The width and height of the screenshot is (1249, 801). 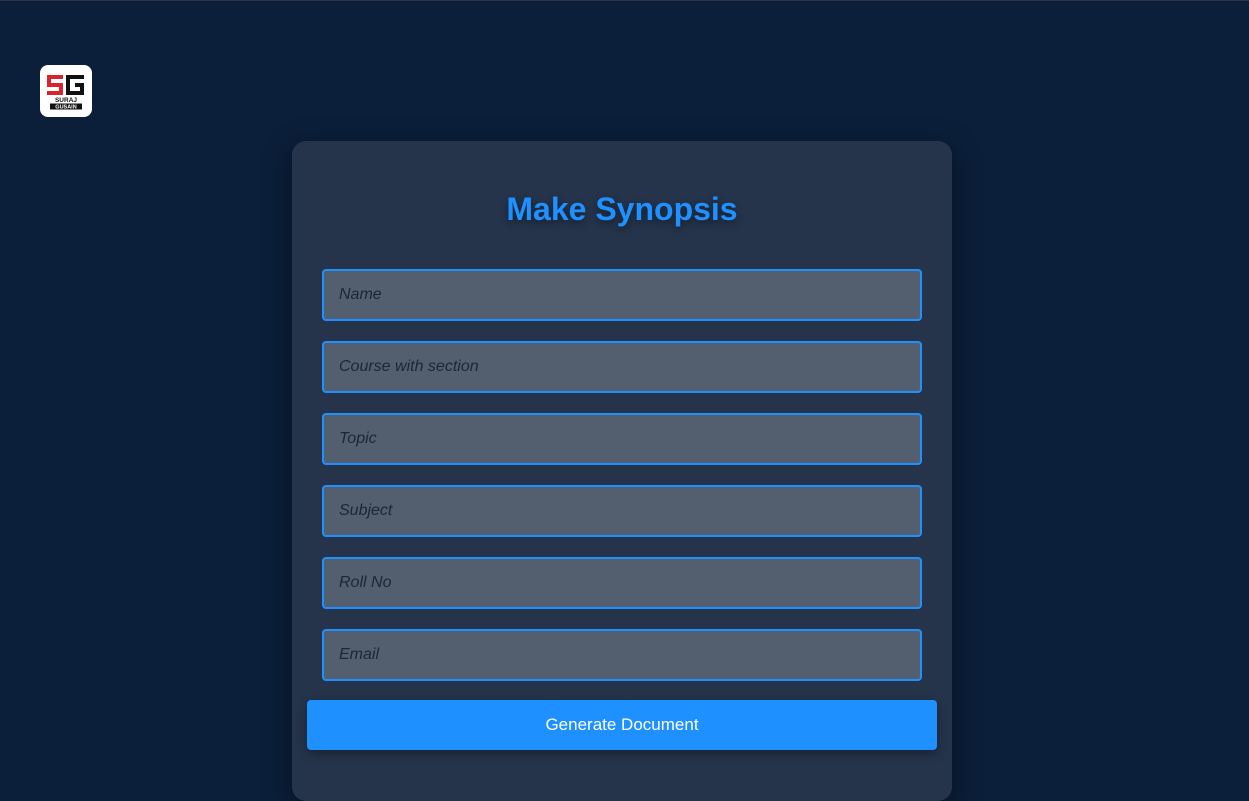 I want to click on roll-no-input, so click(x=622, y=583).